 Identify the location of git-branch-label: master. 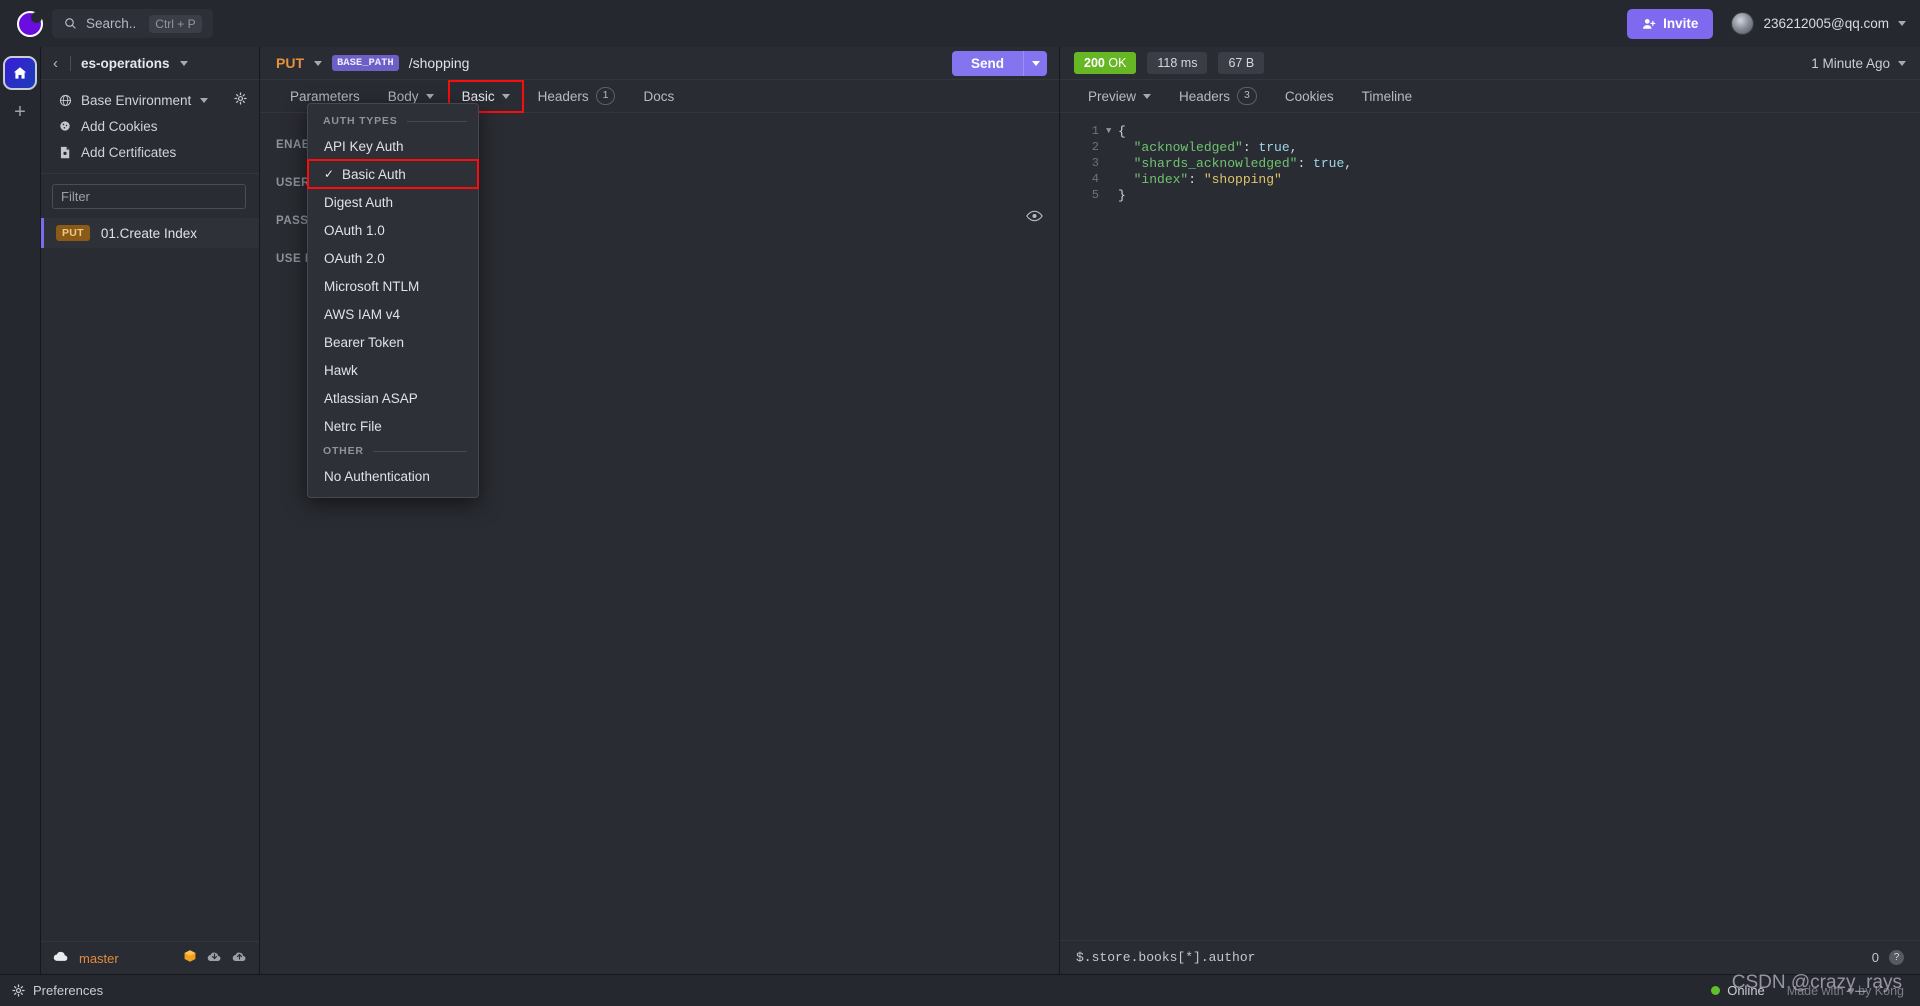
(99, 958).